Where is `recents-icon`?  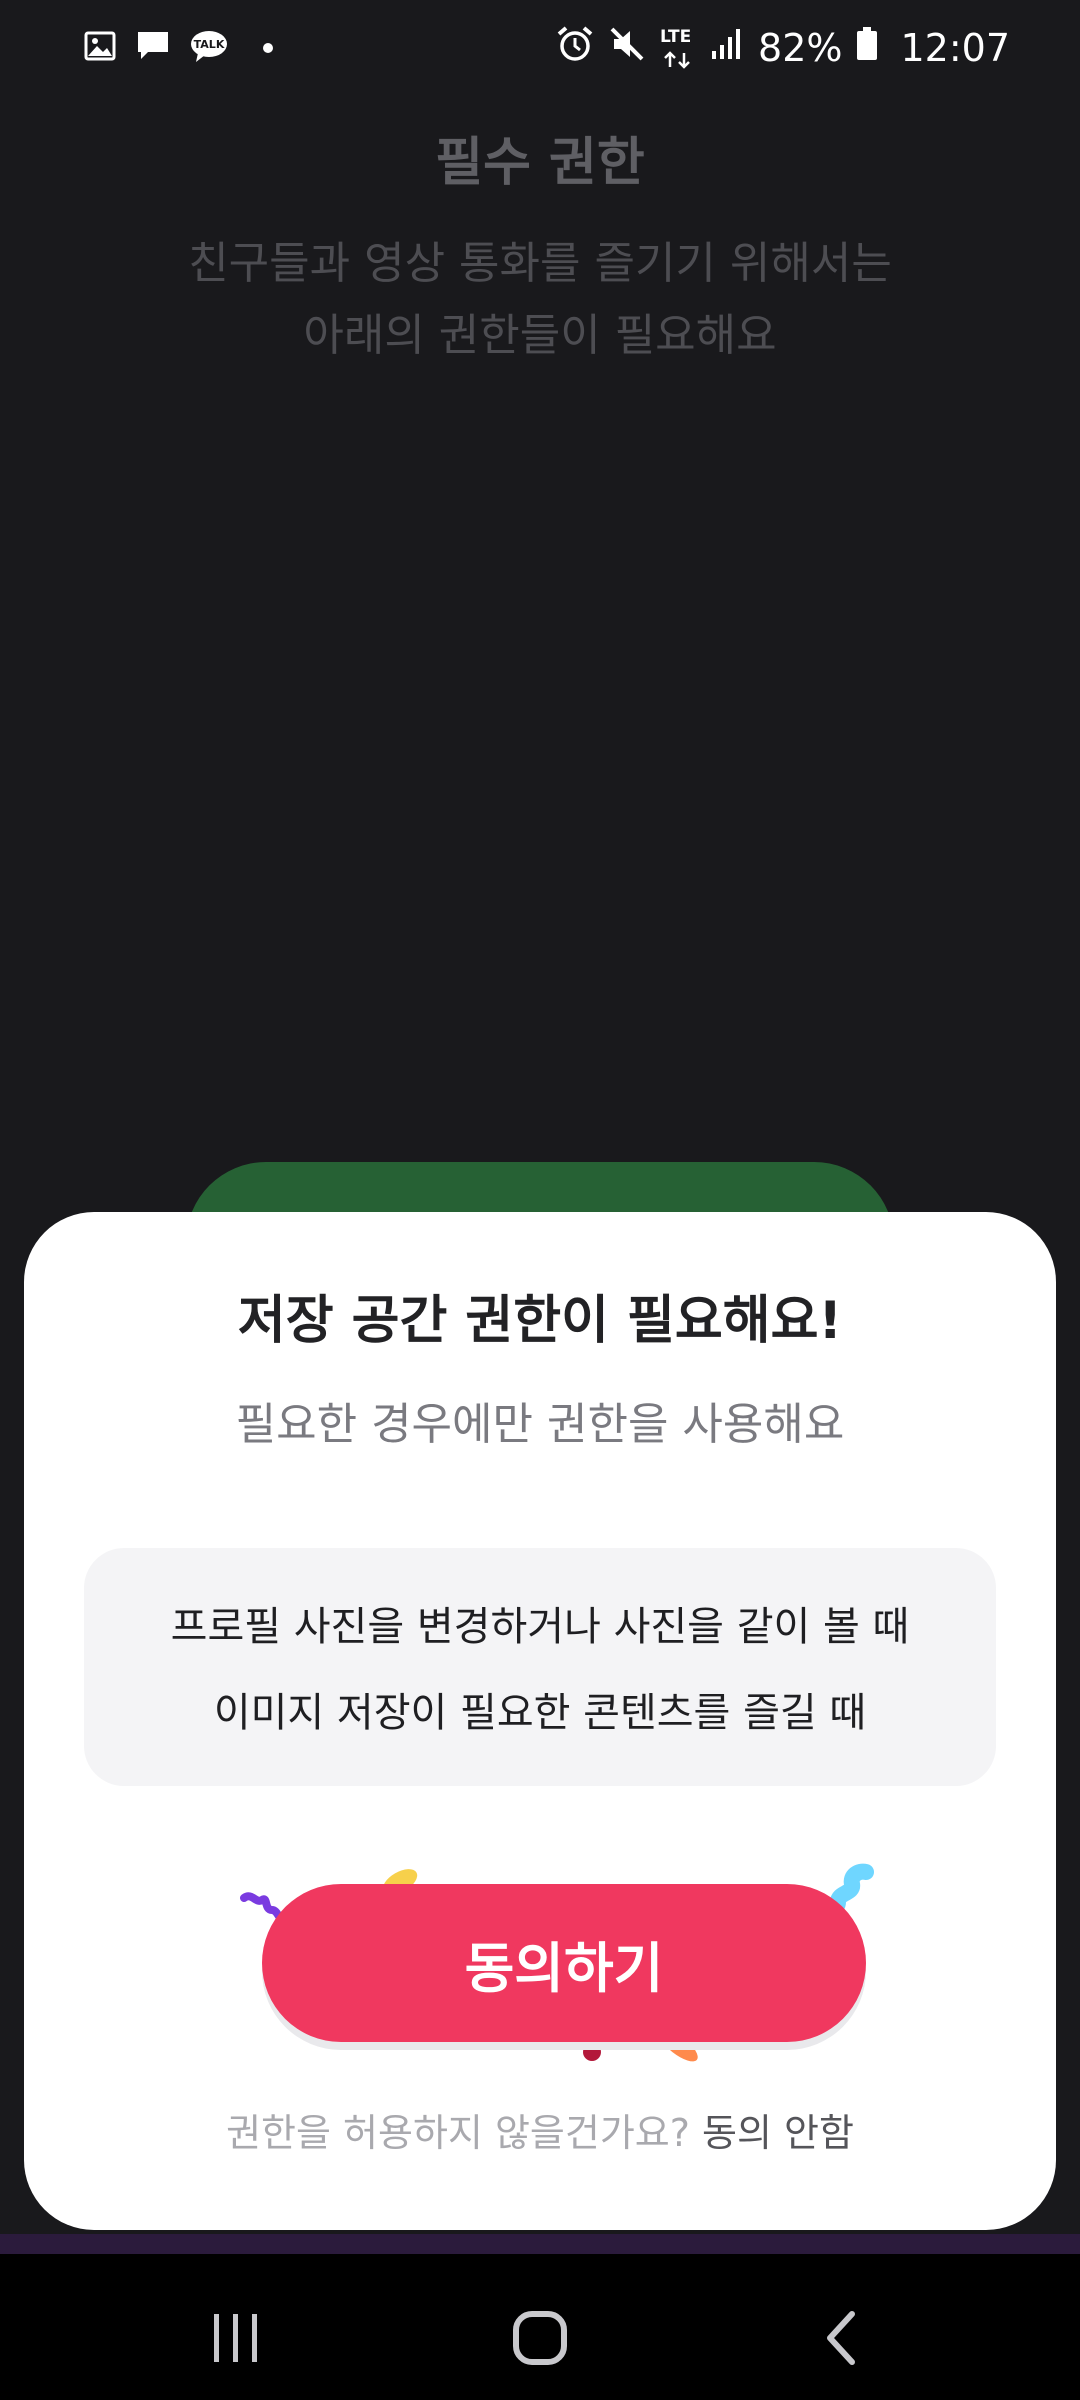 recents-icon is located at coordinates (235, 2338).